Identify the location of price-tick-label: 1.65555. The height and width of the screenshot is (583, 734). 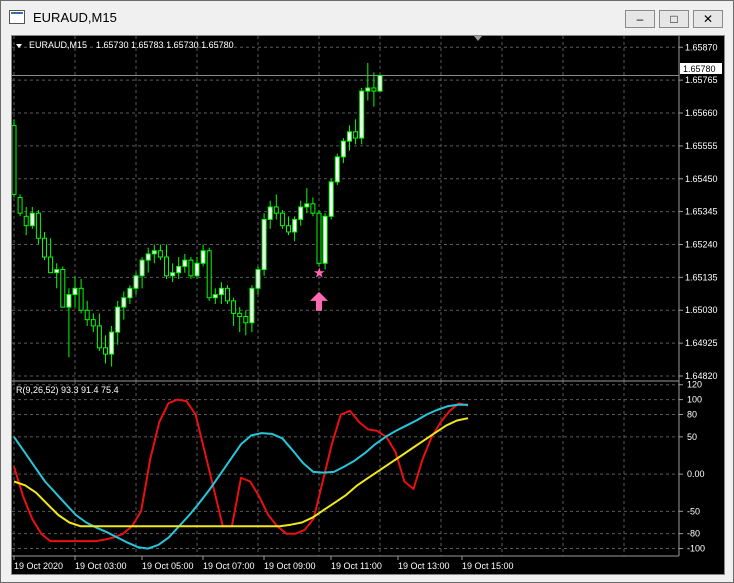
(701, 146).